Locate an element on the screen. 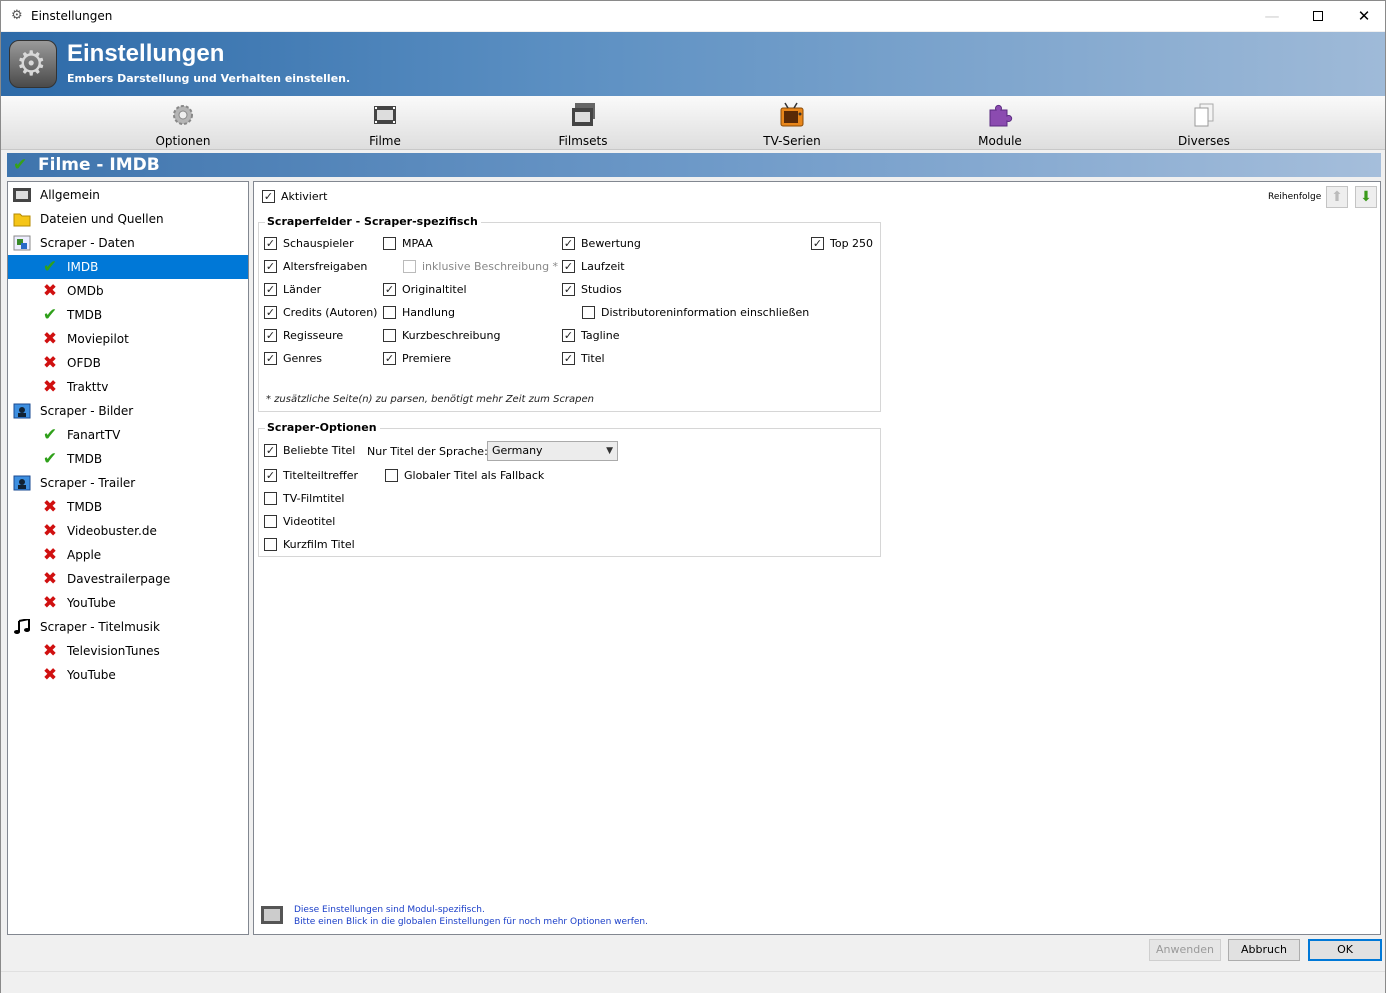 The width and height of the screenshot is (1386, 993). tree-item: ✖ OMDb is located at coordinates (128, 291).